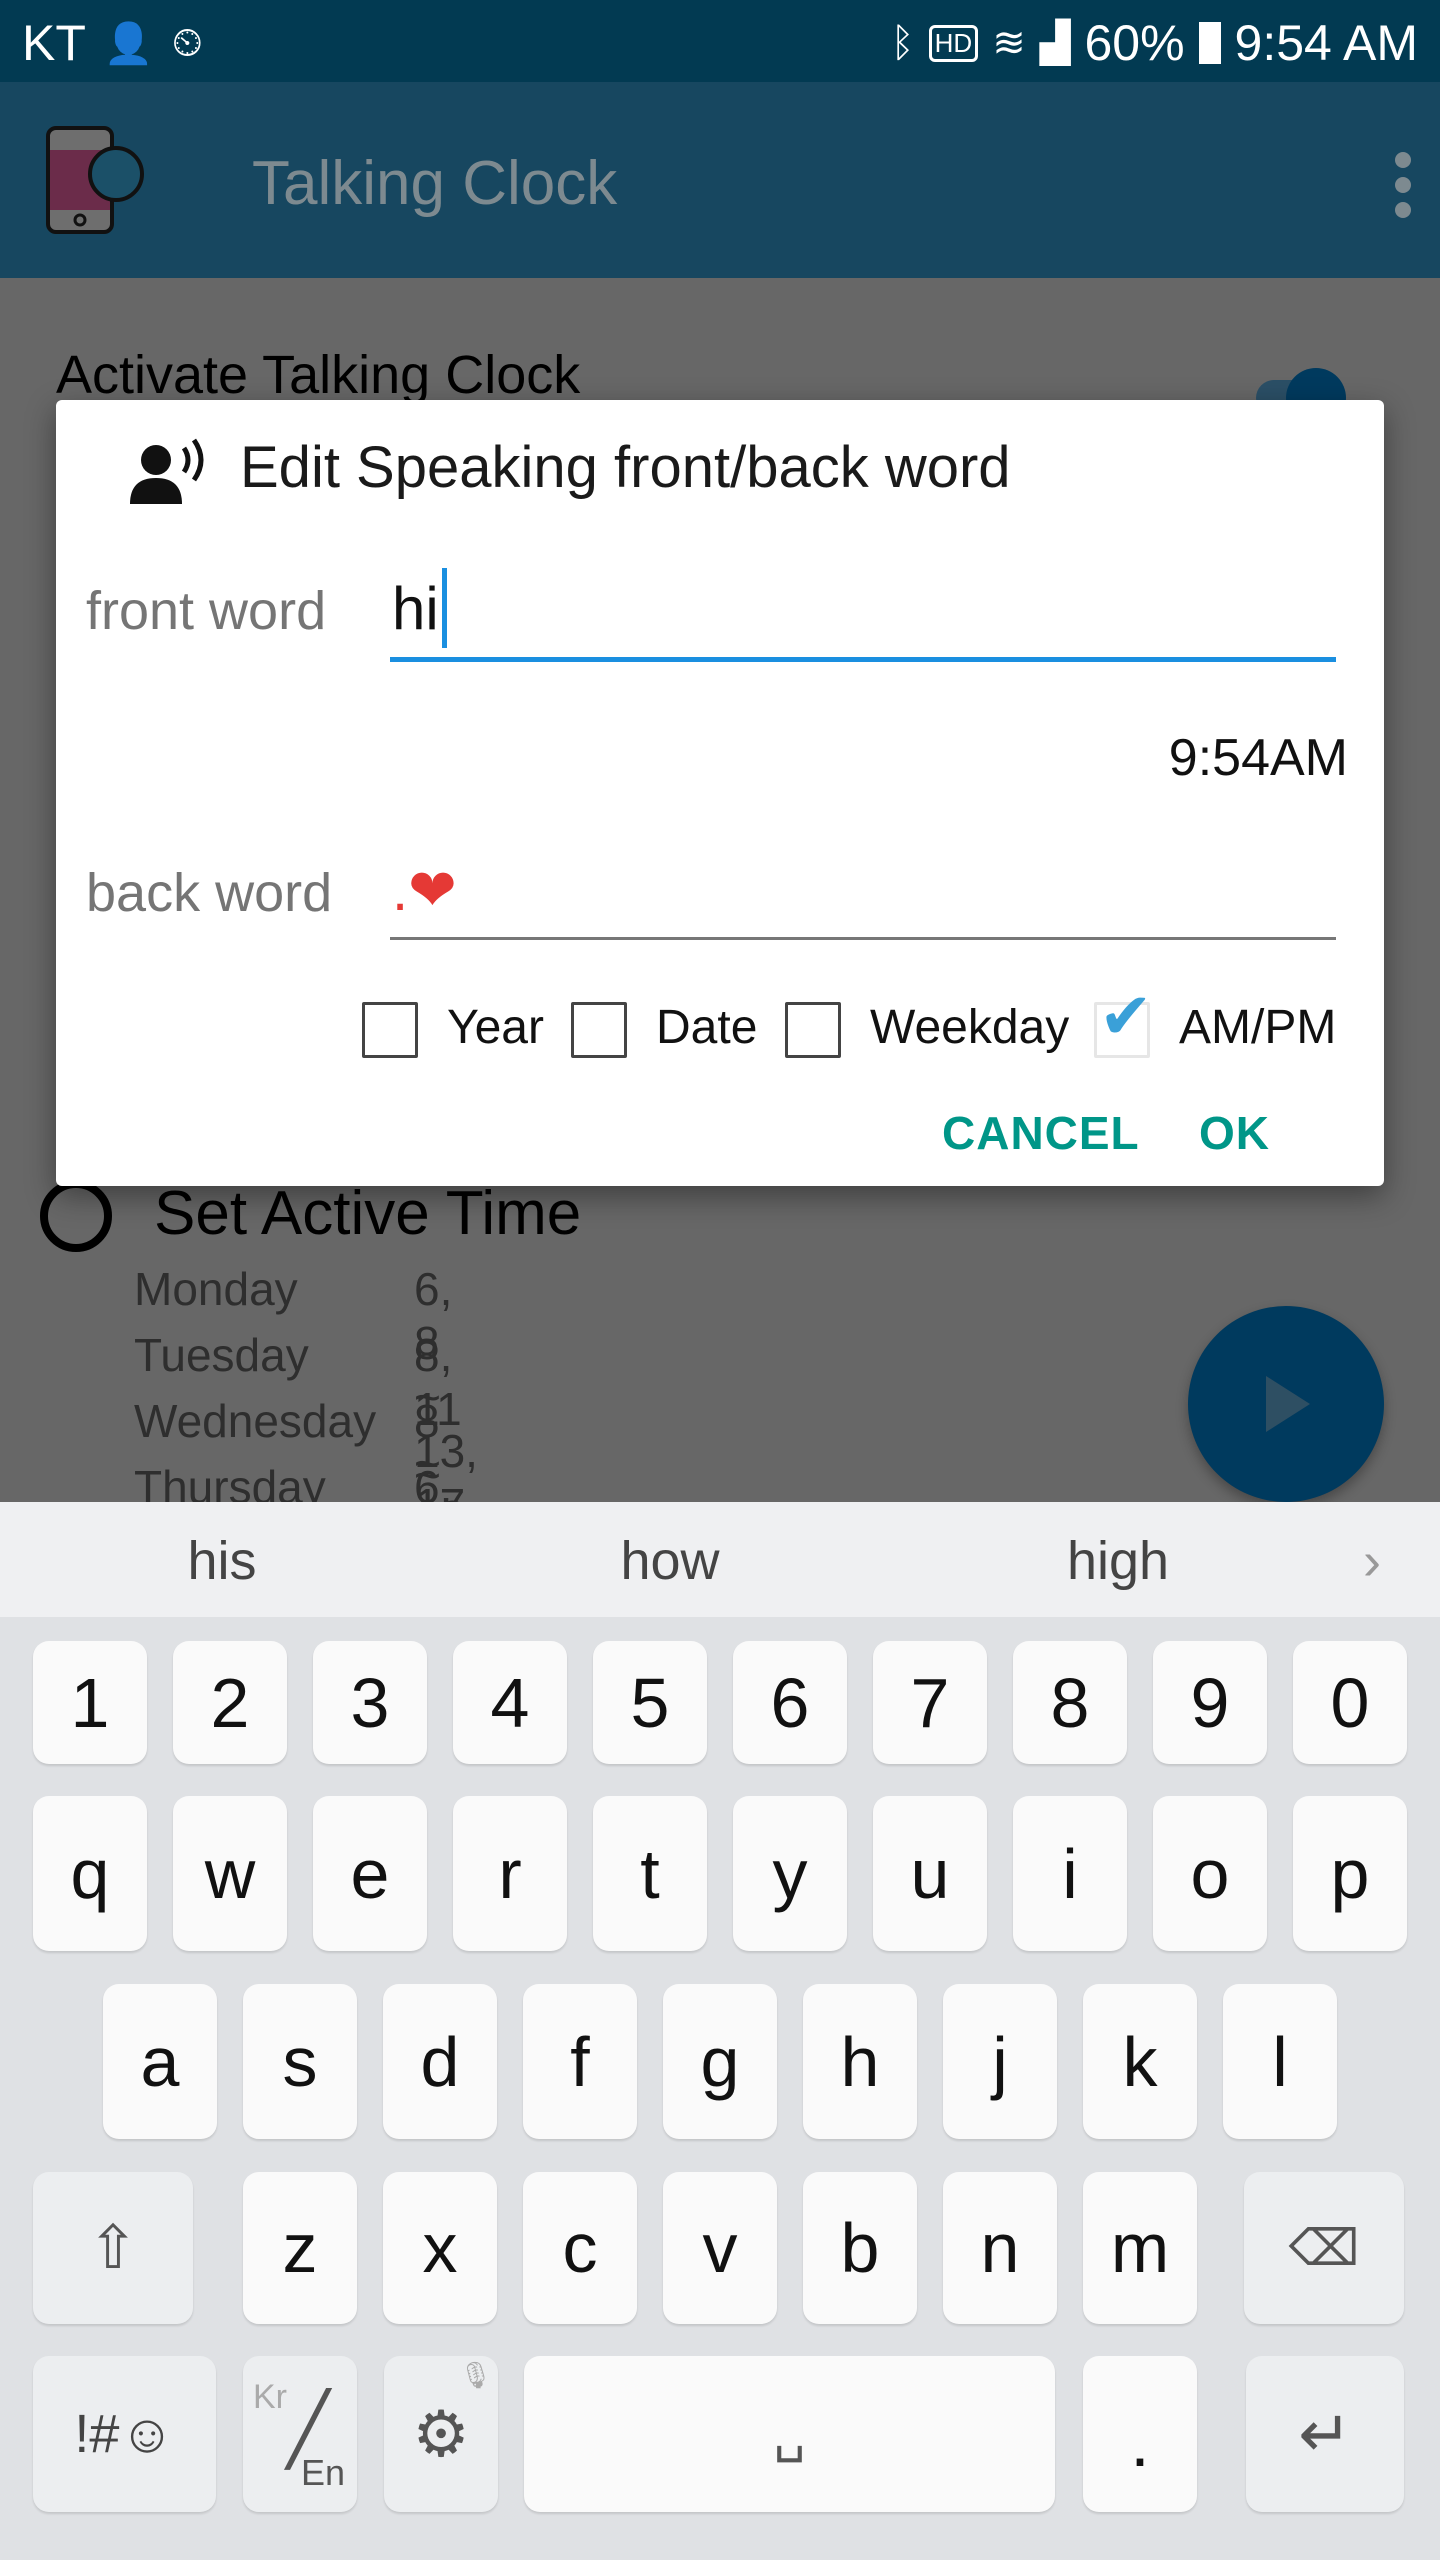 The height and width of the screenshot is (2560, 1440). What do you see at coordinates (221, 1561) in the screenshot?
I see `suggestion: his` at bounding box center [221, 1561].